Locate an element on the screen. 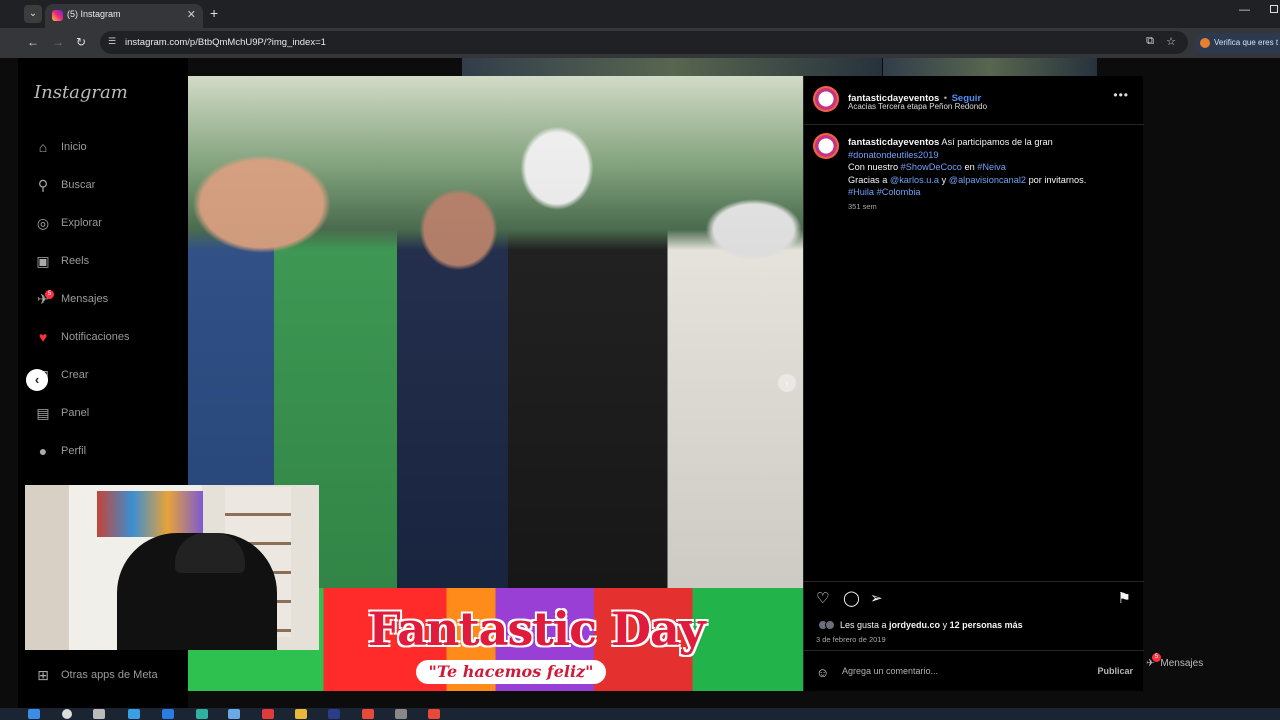 This screenshot has height=720, width=1280. likes-mid: y is located at coordinates (945, 625).